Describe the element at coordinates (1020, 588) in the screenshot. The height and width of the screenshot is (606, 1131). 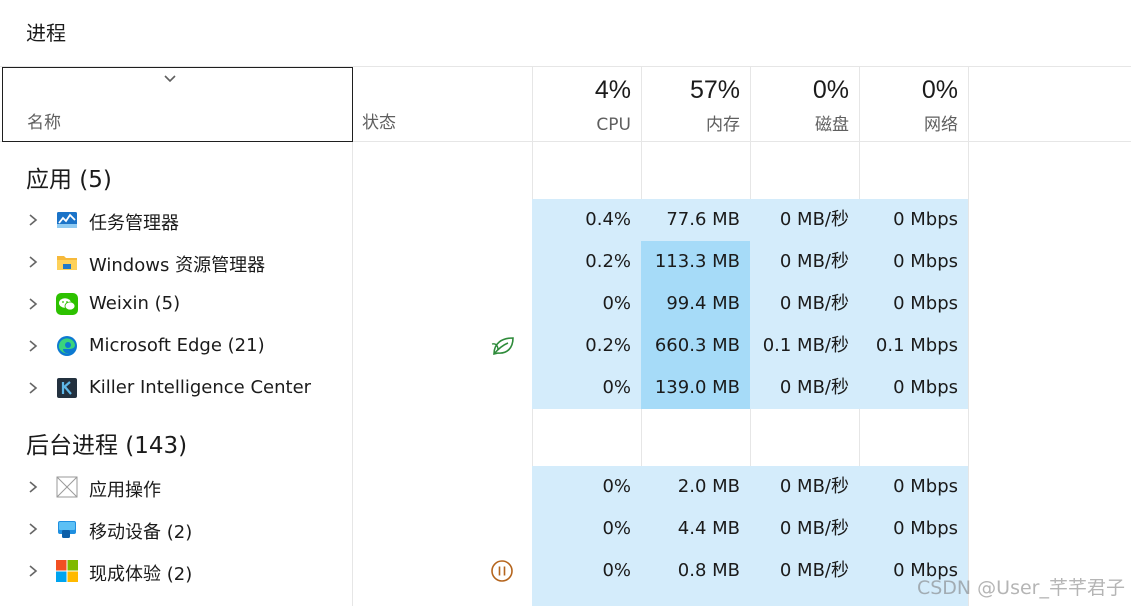
I see `watermark: CSDN @User_芊芊君子` at that location.